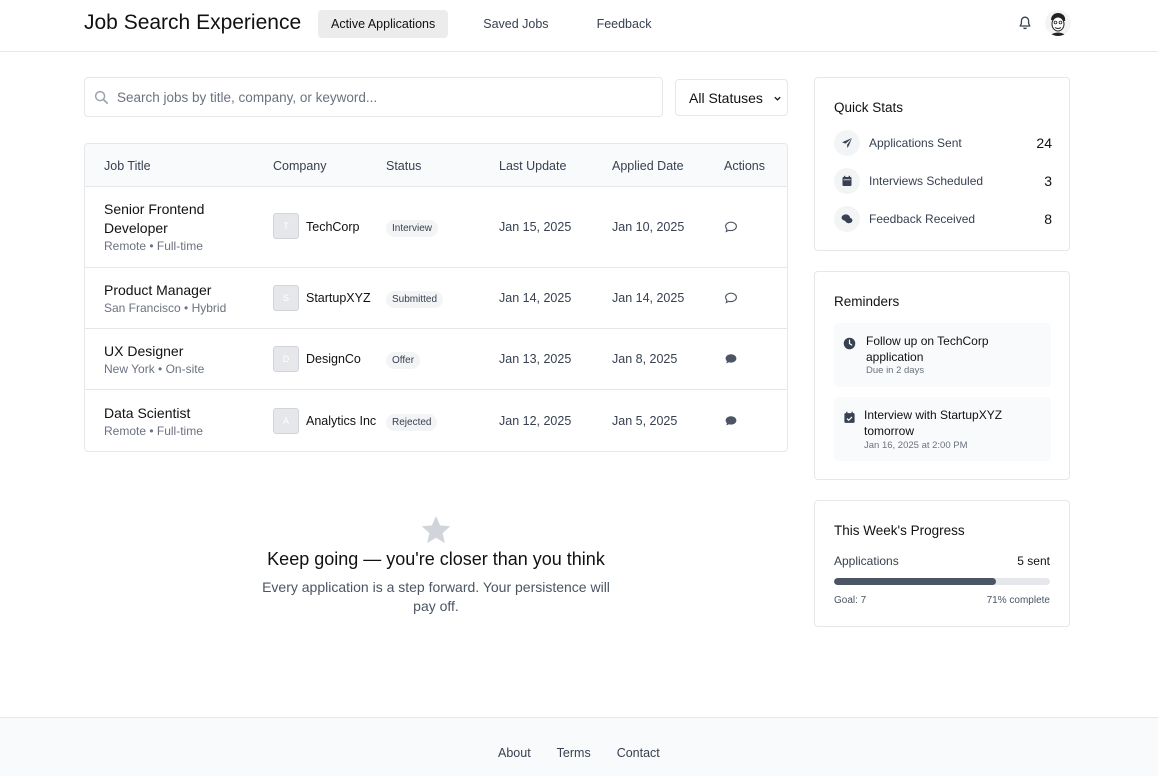 The height and width of the screenshot is (776, 1158). What do you see at coordinates (193, 22) in the screenshot?
I see `app-title: Job Search Experience` at bounding box center [193, 22].